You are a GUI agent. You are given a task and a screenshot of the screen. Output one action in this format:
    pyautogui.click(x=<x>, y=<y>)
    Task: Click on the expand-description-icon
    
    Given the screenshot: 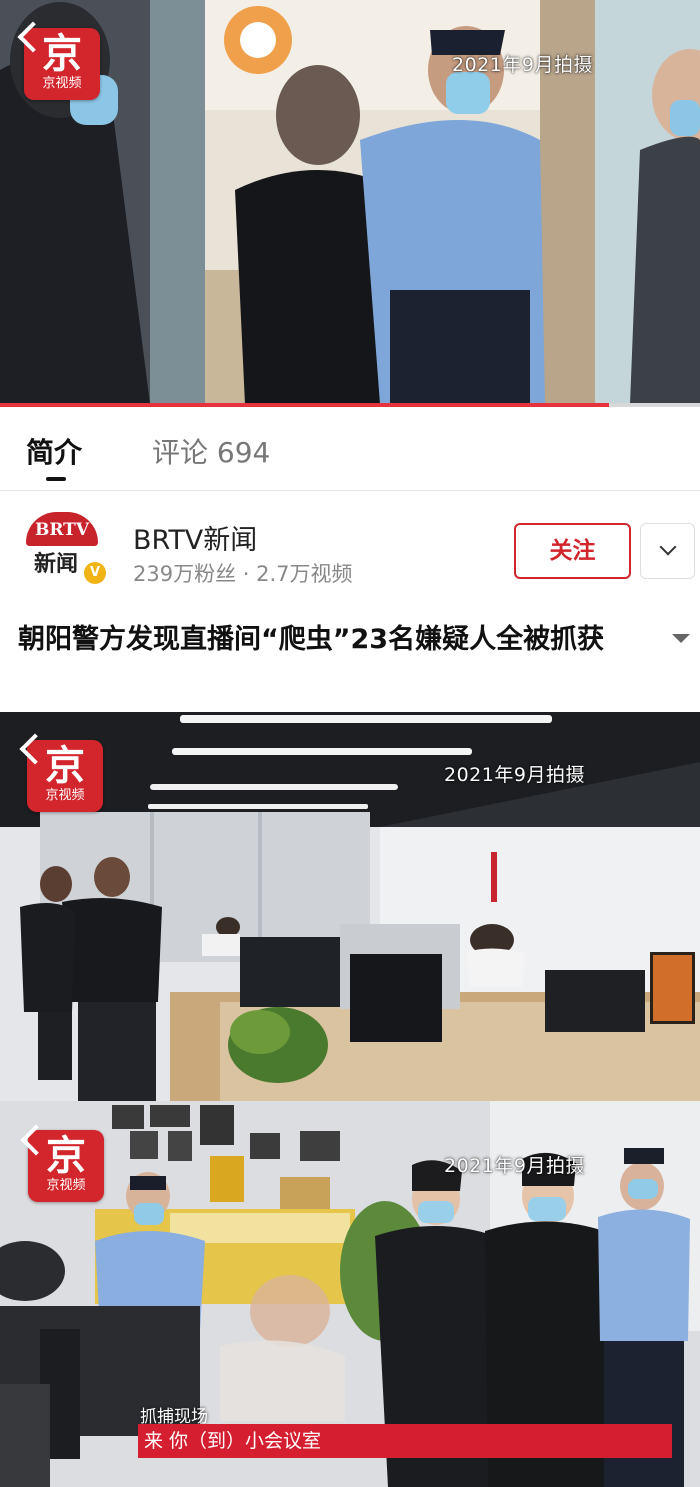 What is the action you would take?
    pyautogui.click(x=681, y=638)
    